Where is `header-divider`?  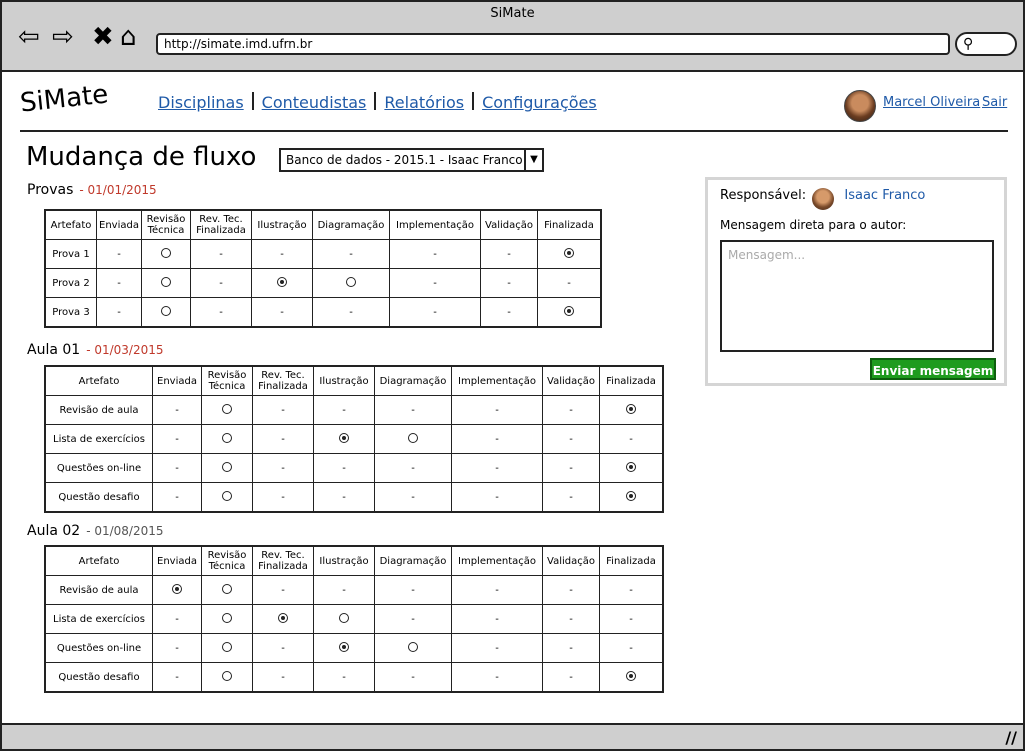 header-divider is located at coordinates (514, 131).